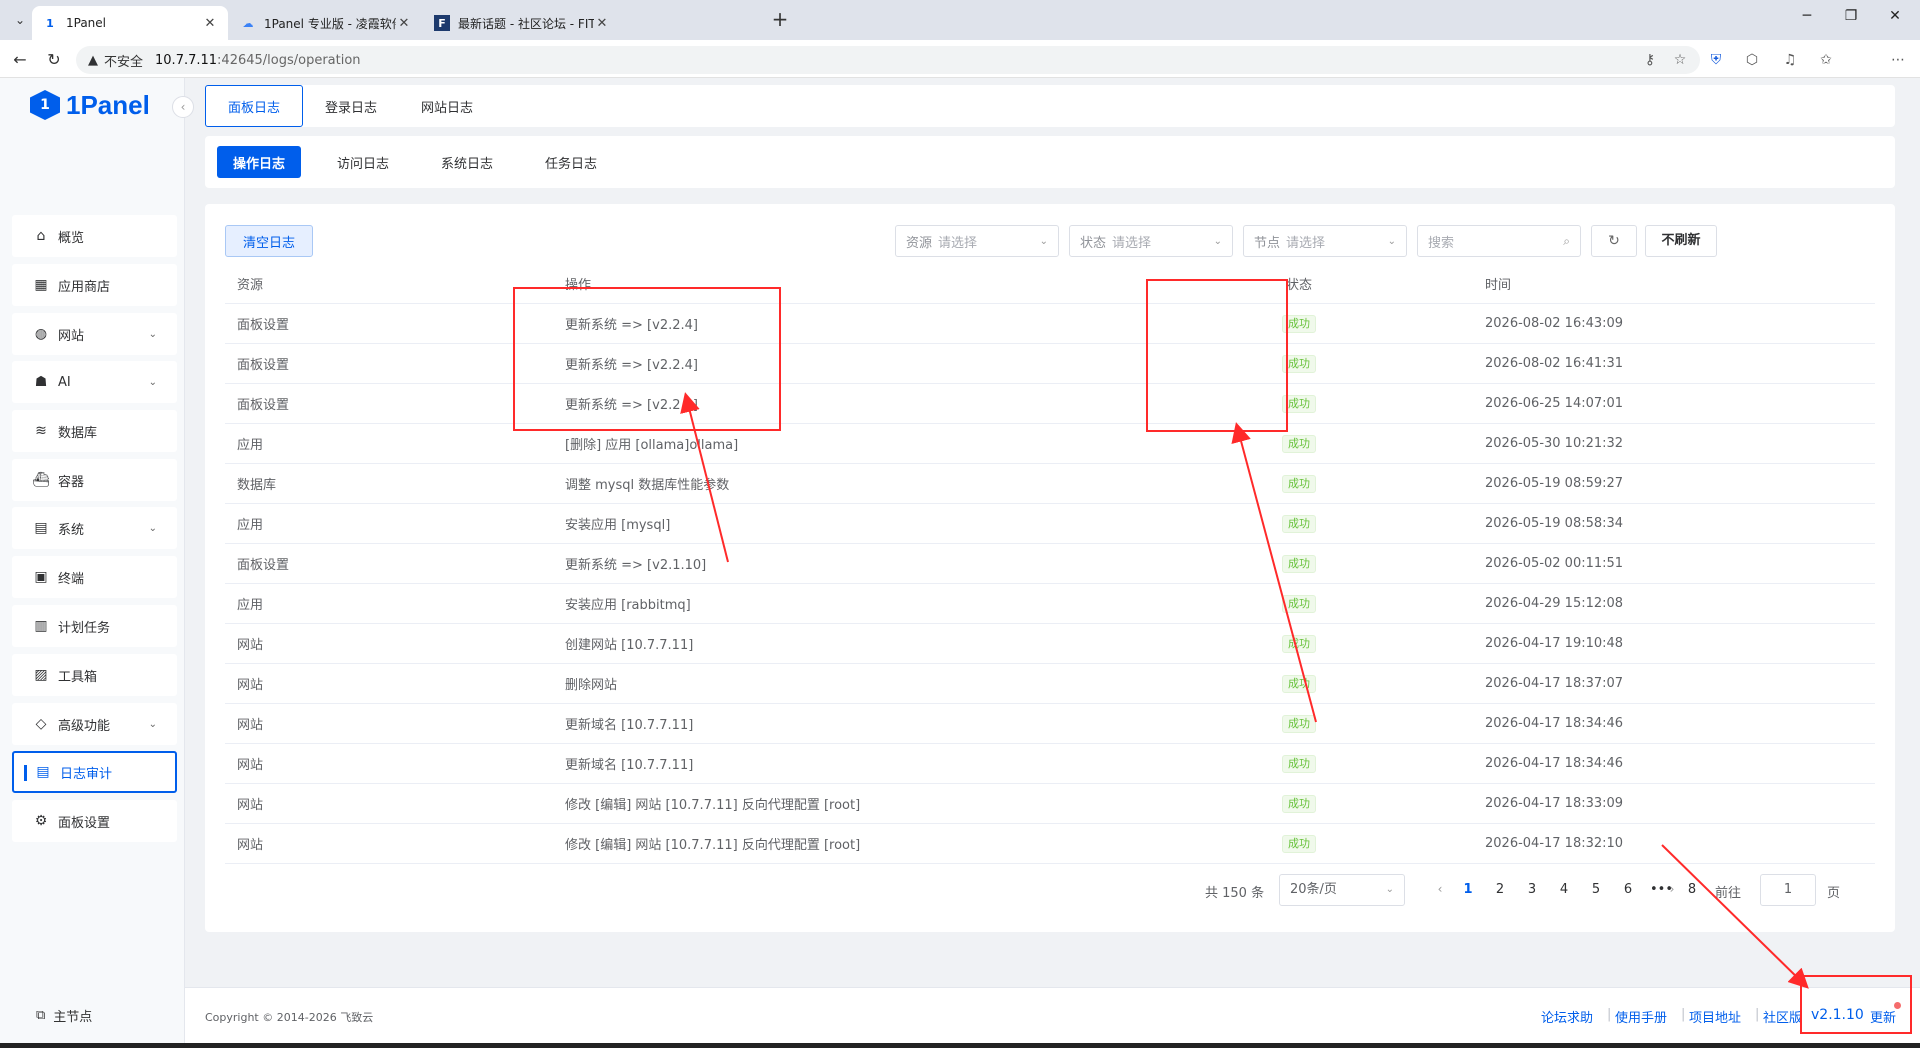 The image size is (1920, 1048). What do you see at coordinates (1554, 763) in the screenshot?
I see `cell-time: 2026-04-17 18:34:46` at bounding box center [1554, 763].